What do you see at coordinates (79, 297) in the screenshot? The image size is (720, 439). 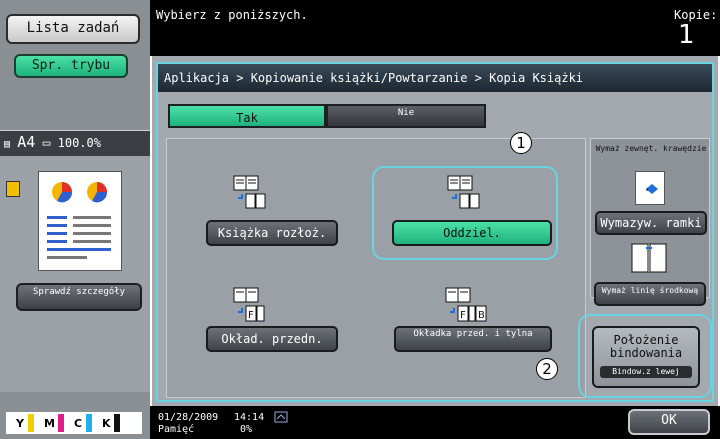 I see `check-details-button: Sprawdź szczegóły` at bounding box center [79, 297].